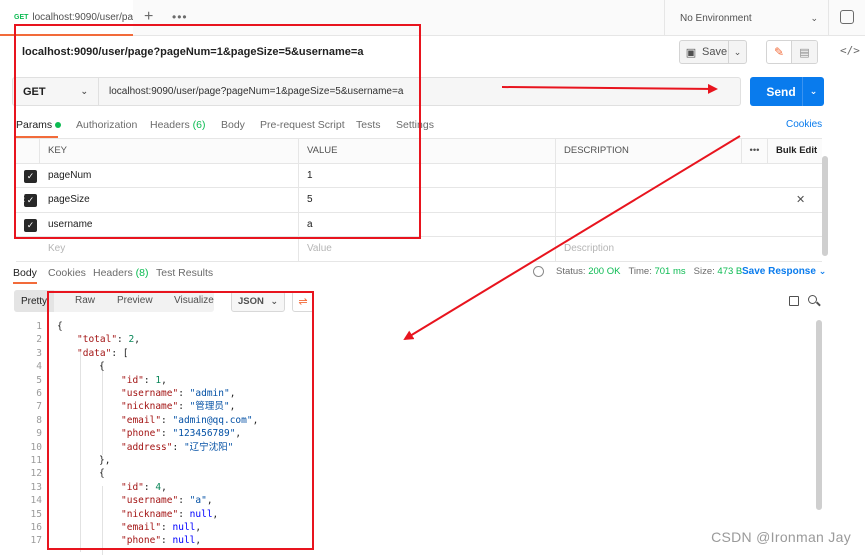 The image size is (865, 555). What do you see at coordinates (588, 271) in the screenshot?
I see `status: Status: 200 OK` at bounding box center [588, 271].